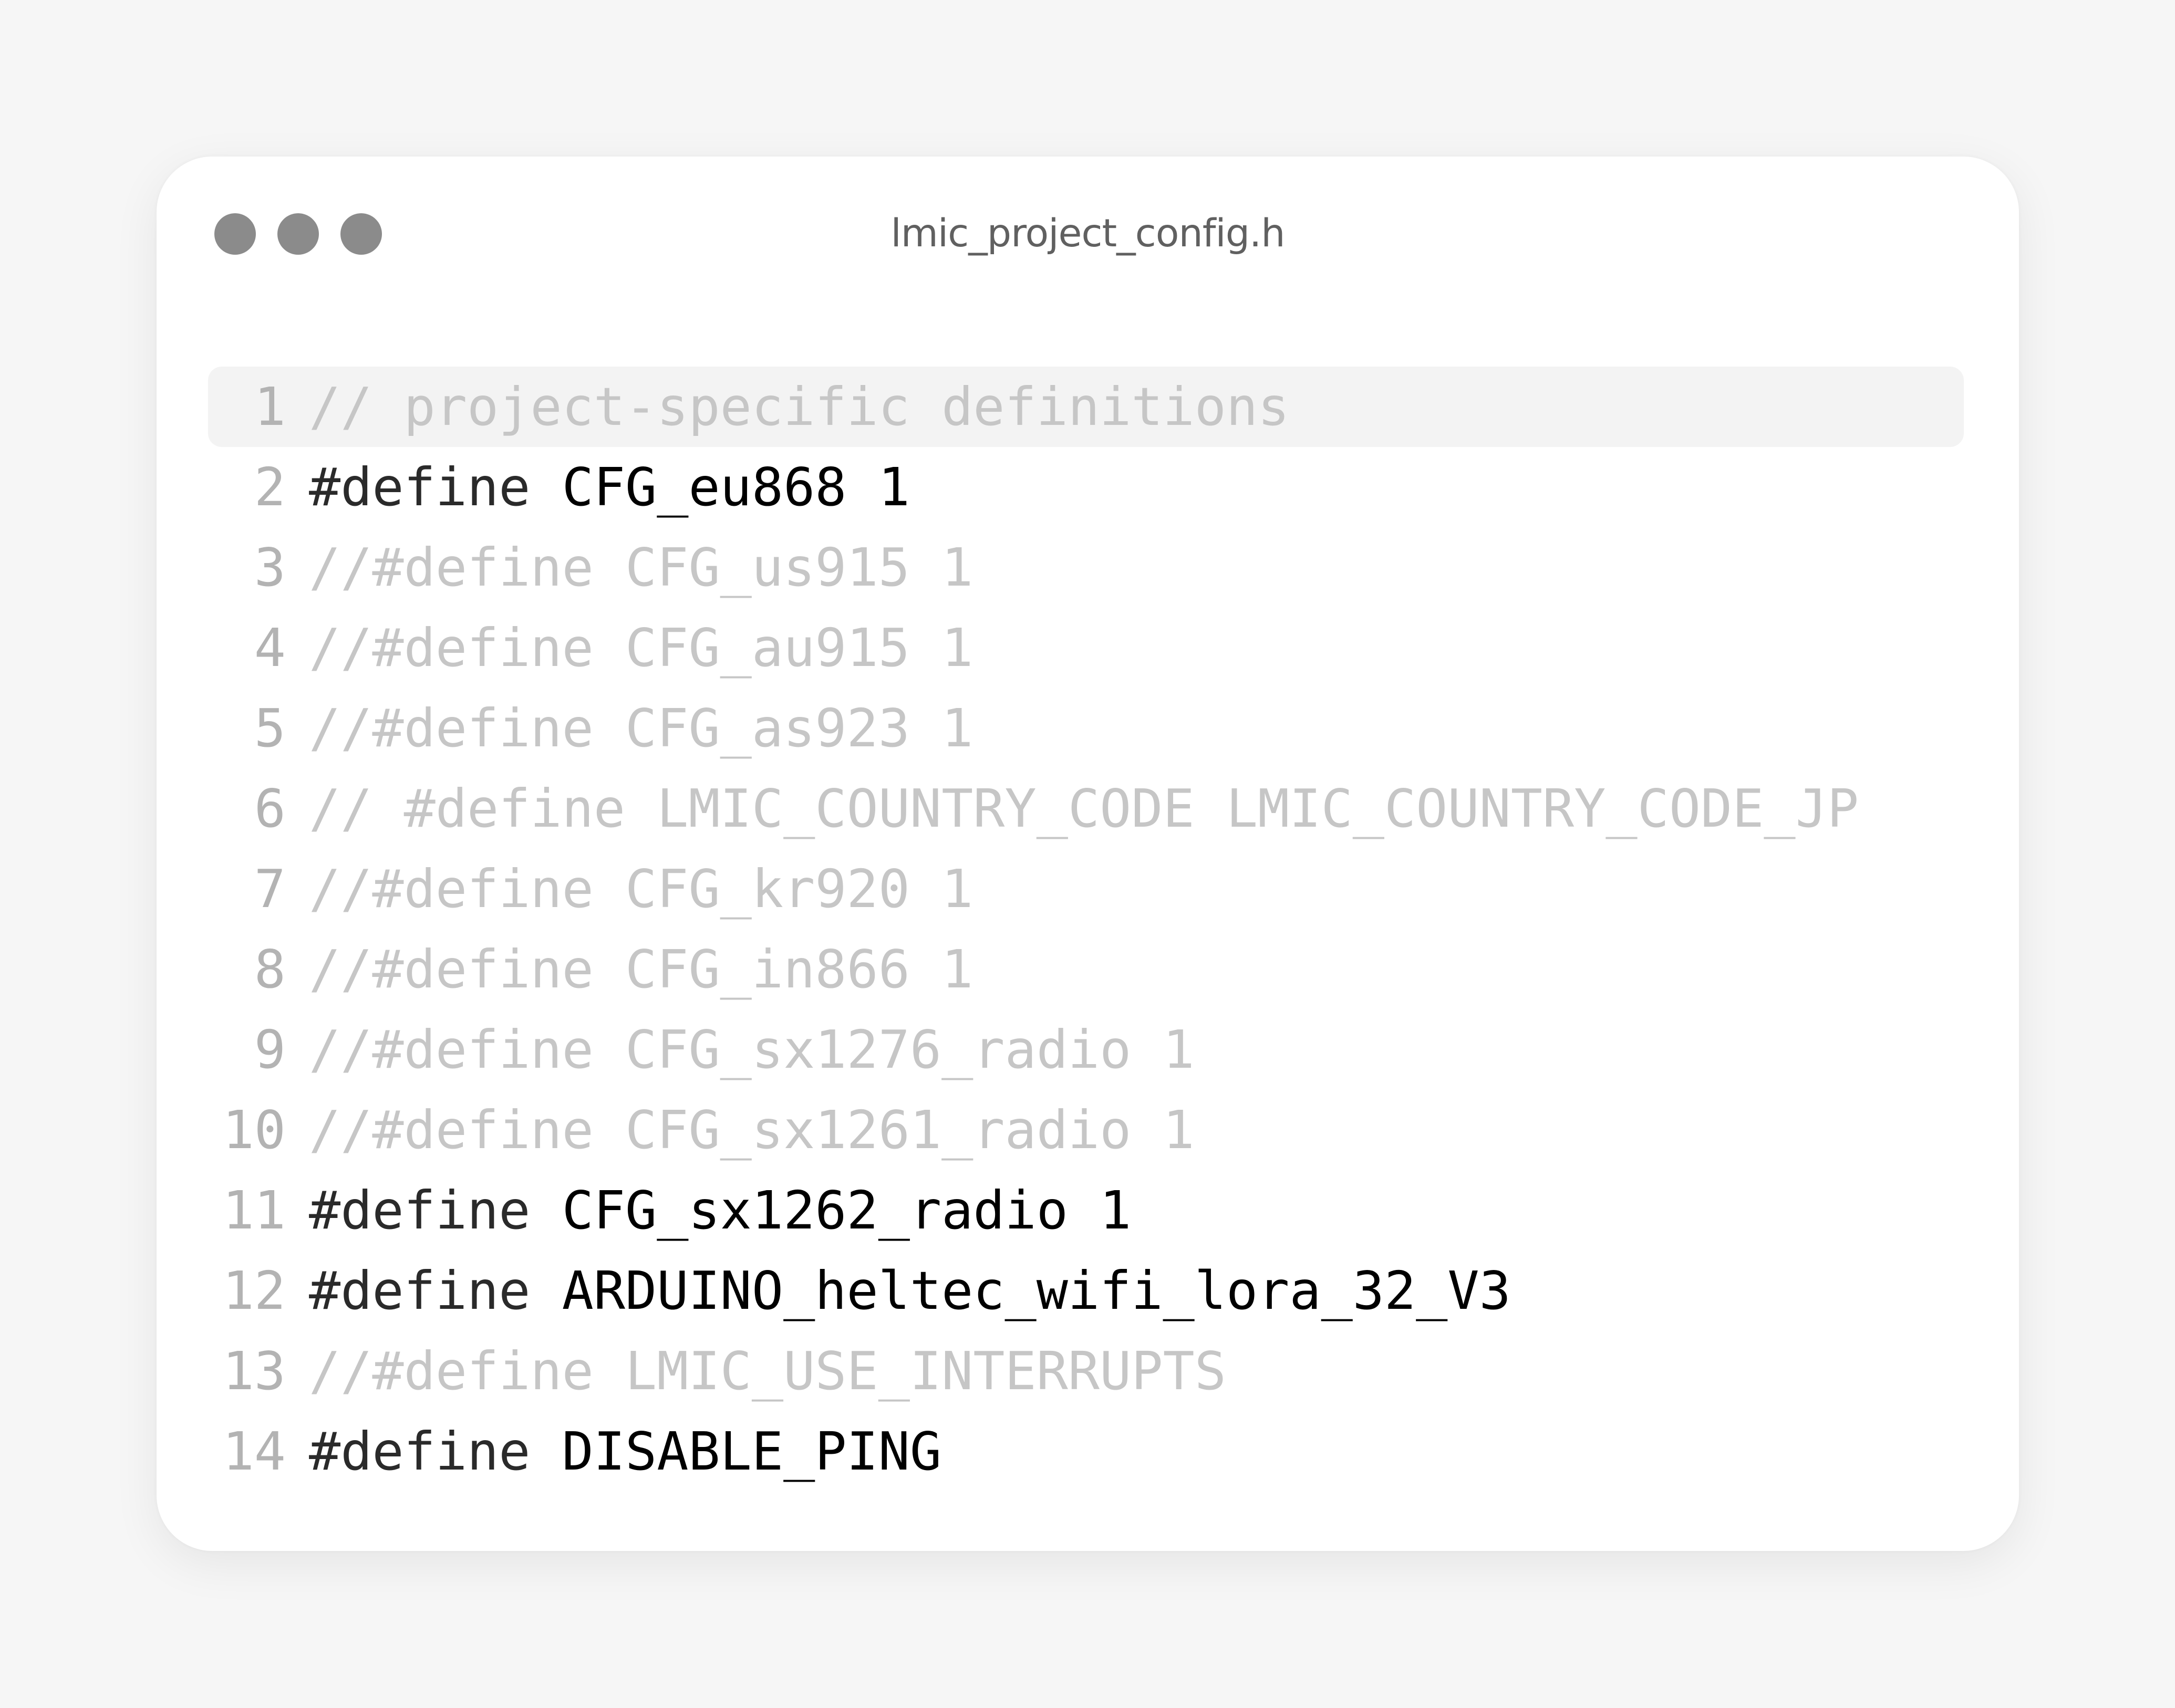 This screenshot has height=1708, width=2175. Describe the element at coordinates (270, 728) in the screenshot. I see `line-number: 5` at that location.